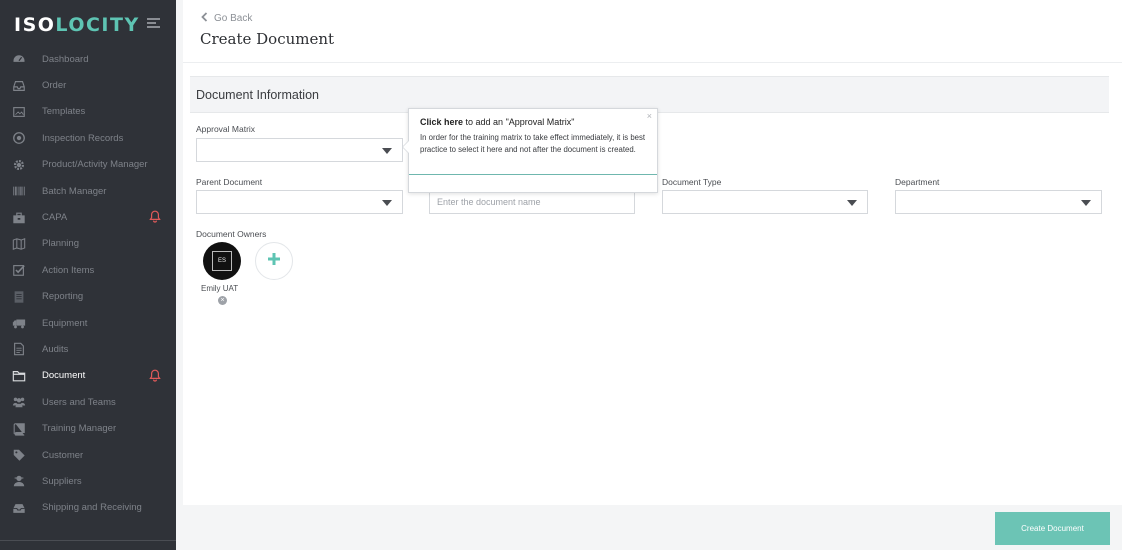 The height and width of the screenshot is (550, 1122). I want to click on logo-text-locity: LOCITY, so click(97, 25).